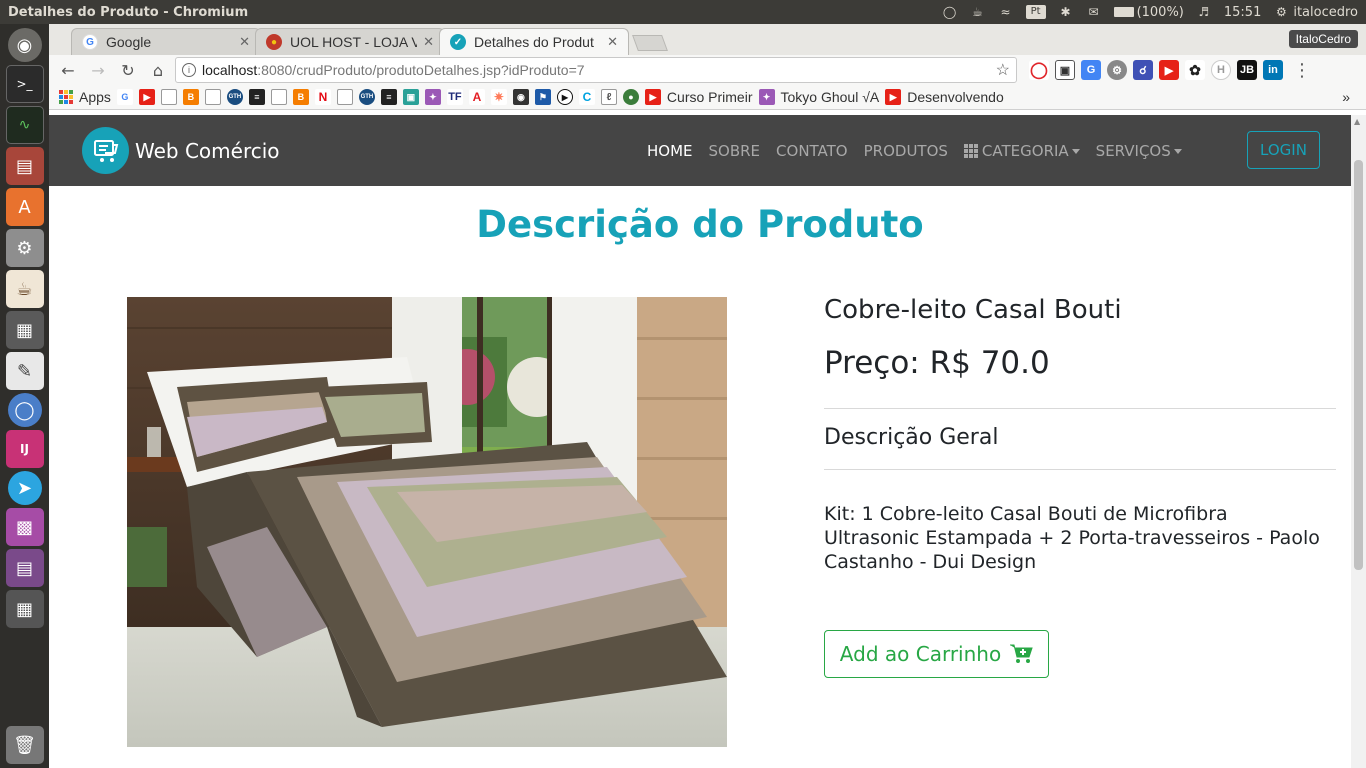 Image resolution: width=1366 pixels, height=768 pixels. I want to click on page-scrollbar: ▲, so click(1358, 441).